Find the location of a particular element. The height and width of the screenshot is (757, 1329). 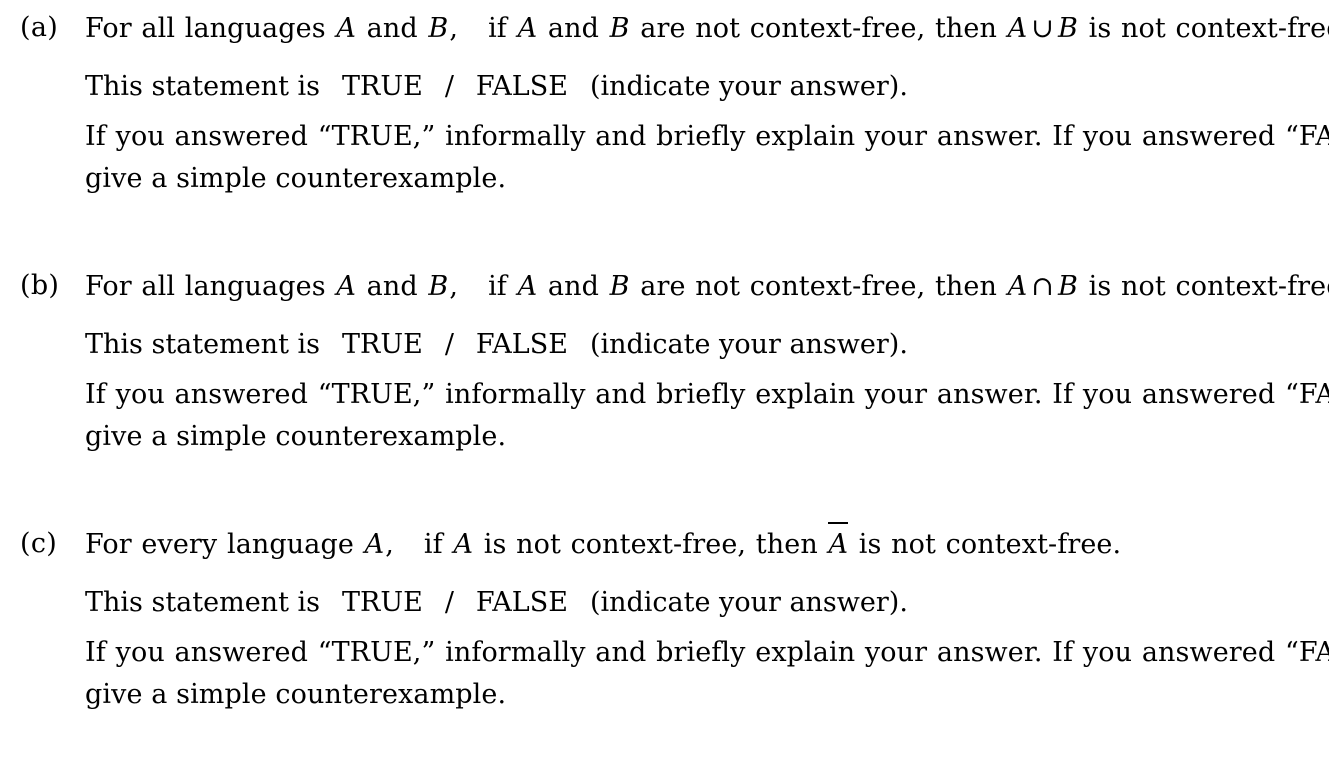

item-label-a: (a) is located at coordinates (39, 27).